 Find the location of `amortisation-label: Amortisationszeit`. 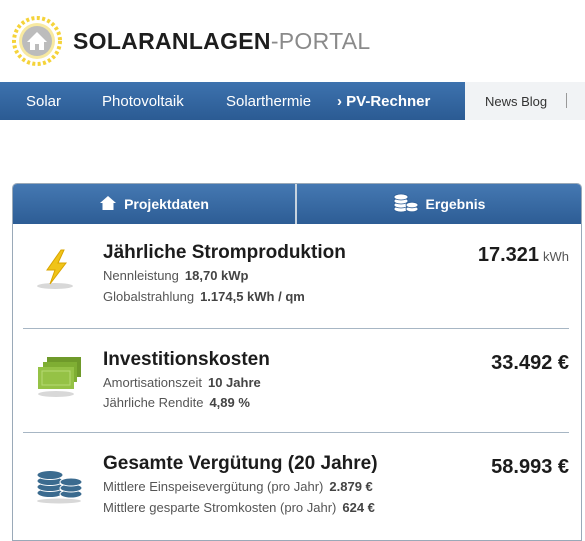

amortisation-label: Amortisationszeit is located at coordinates (152, 382).